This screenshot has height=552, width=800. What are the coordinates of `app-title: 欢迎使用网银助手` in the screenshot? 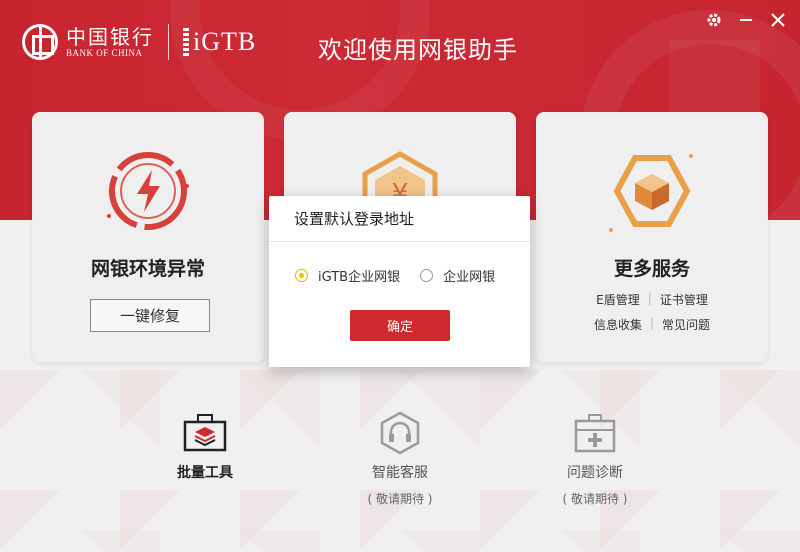 It's located at (418, 50).